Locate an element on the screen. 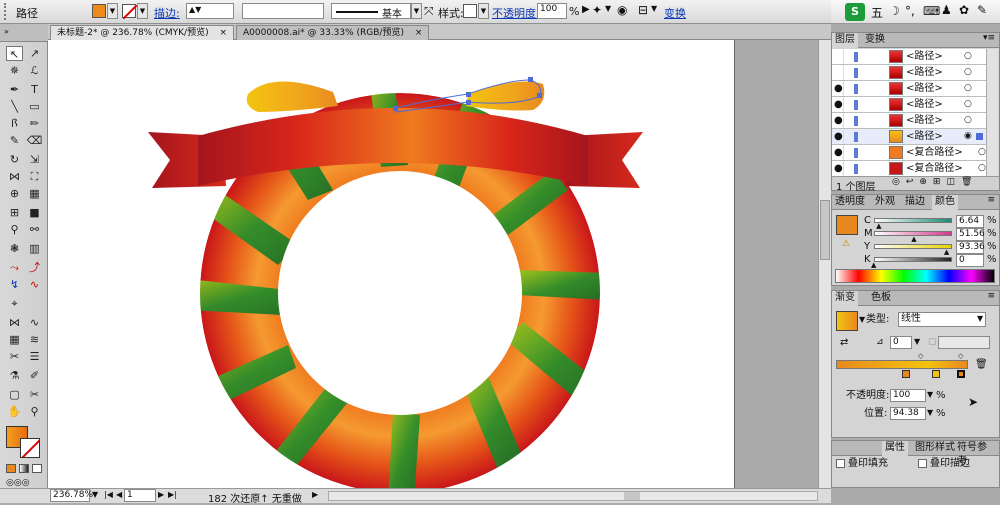 This screenshot has width=1000, height=505. fill-color-preview is located at coordinates (847, 225).